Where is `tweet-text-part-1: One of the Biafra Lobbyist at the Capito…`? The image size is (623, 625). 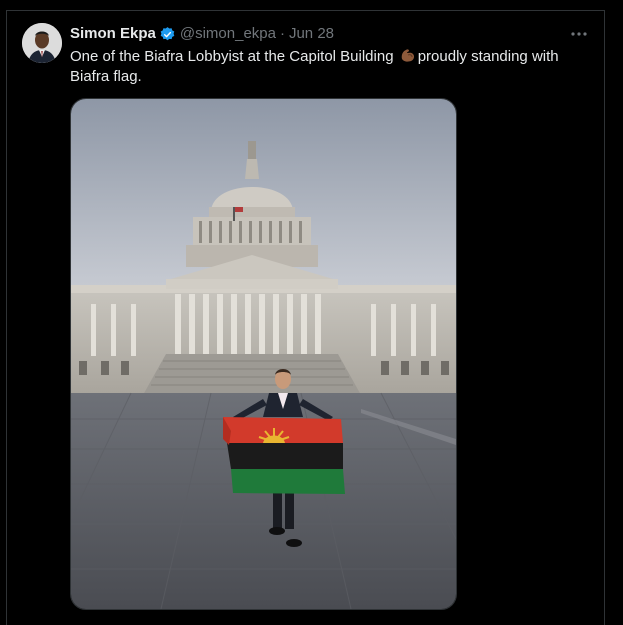
tweet-text-part-1: One of the Biafra Lobbyist at the Capito… is located at coordinates (234, 56).